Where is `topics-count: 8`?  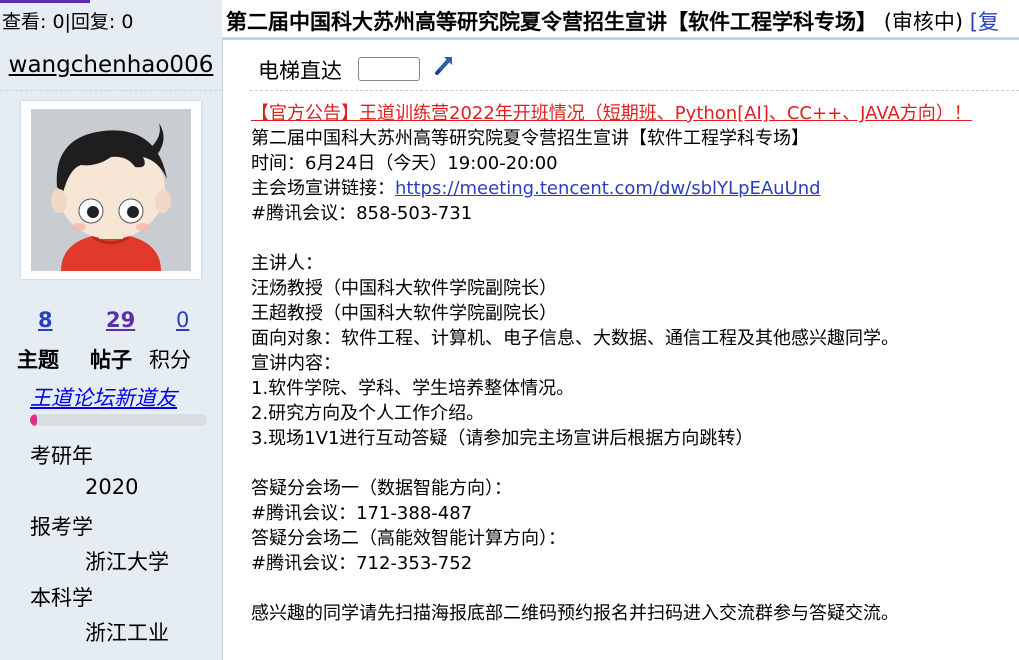 topics-count: 8 is located at coordinates (45, 320).